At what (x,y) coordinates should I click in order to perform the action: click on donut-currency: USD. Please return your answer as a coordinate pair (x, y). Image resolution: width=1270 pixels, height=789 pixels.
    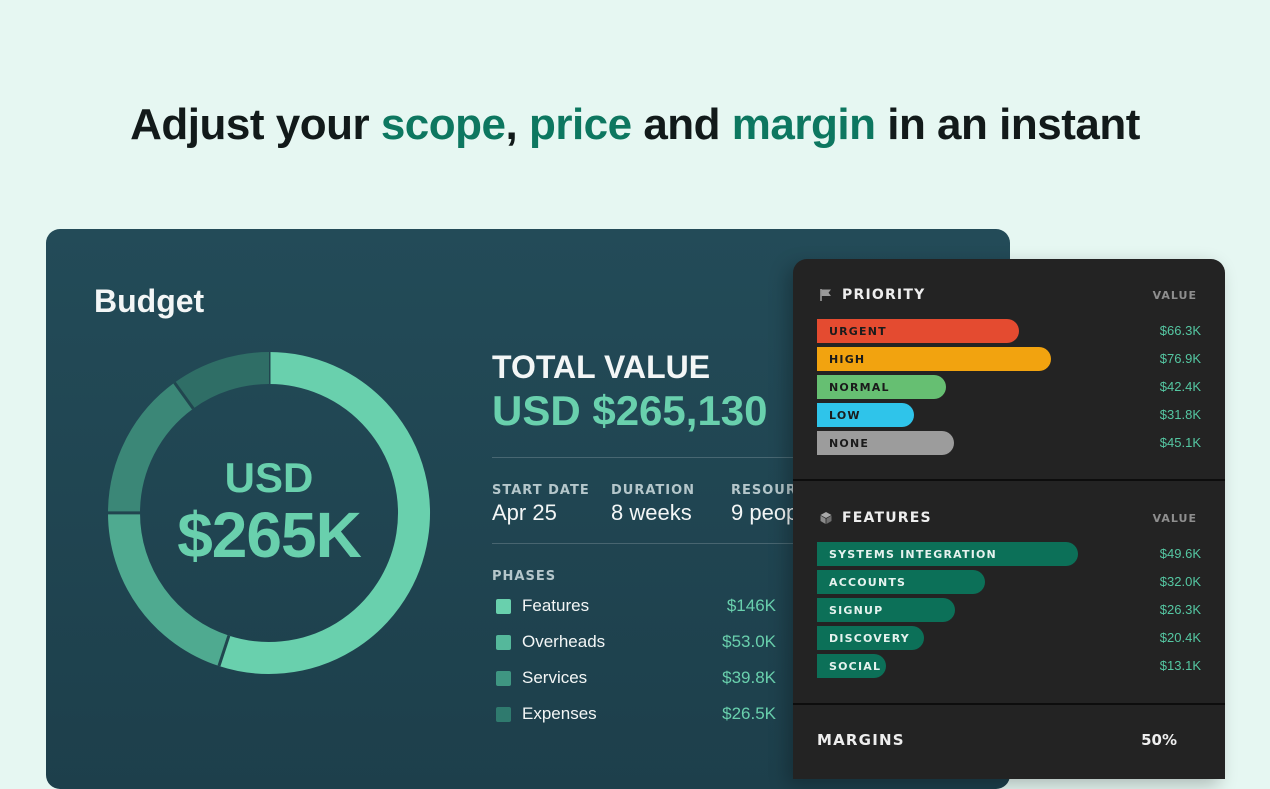
    Looking at the image, I should click on (269, 478).